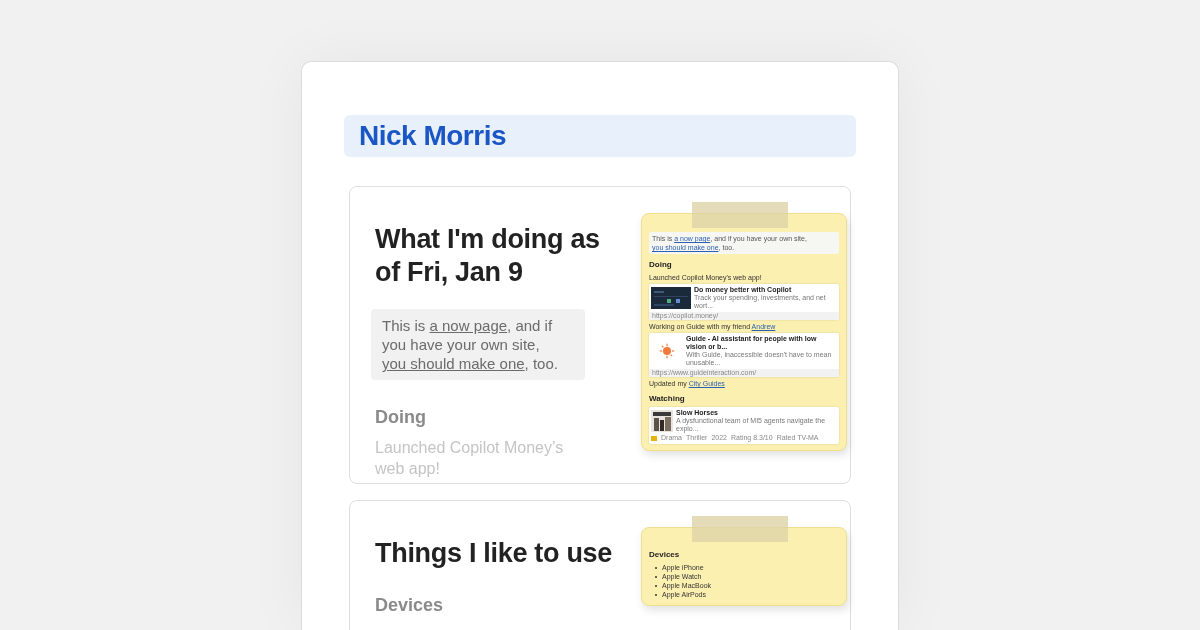 Image resolution: width=1200 pixels, height=630 pixels. I want to click on note-heading: Devices, so click(665, 555).